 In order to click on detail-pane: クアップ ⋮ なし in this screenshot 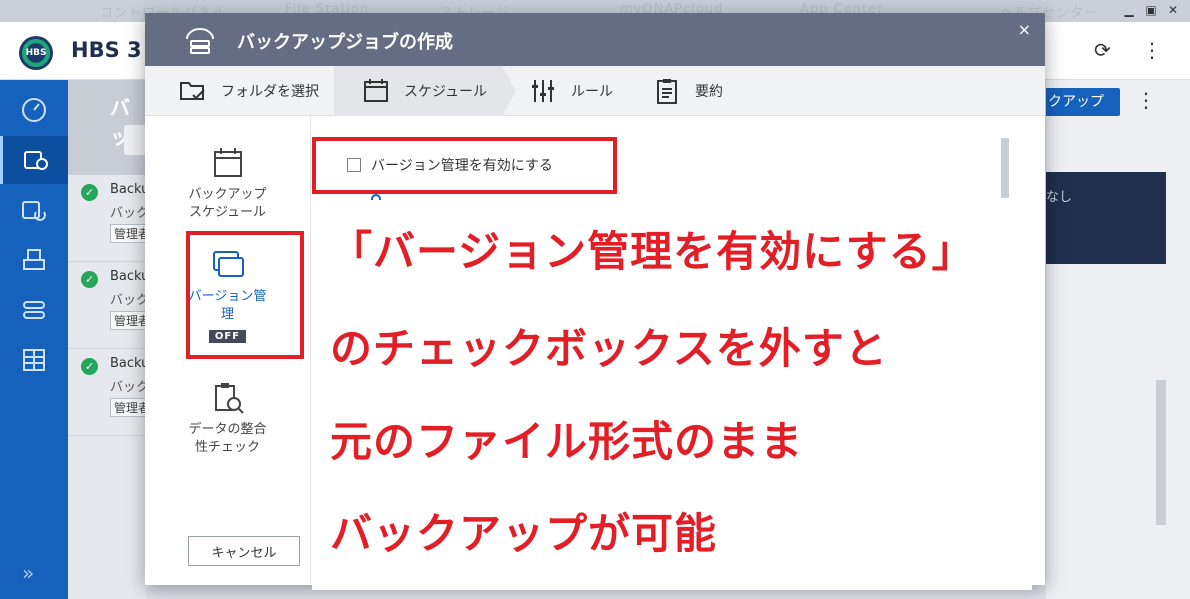, I will do `click(1118, 339)`.